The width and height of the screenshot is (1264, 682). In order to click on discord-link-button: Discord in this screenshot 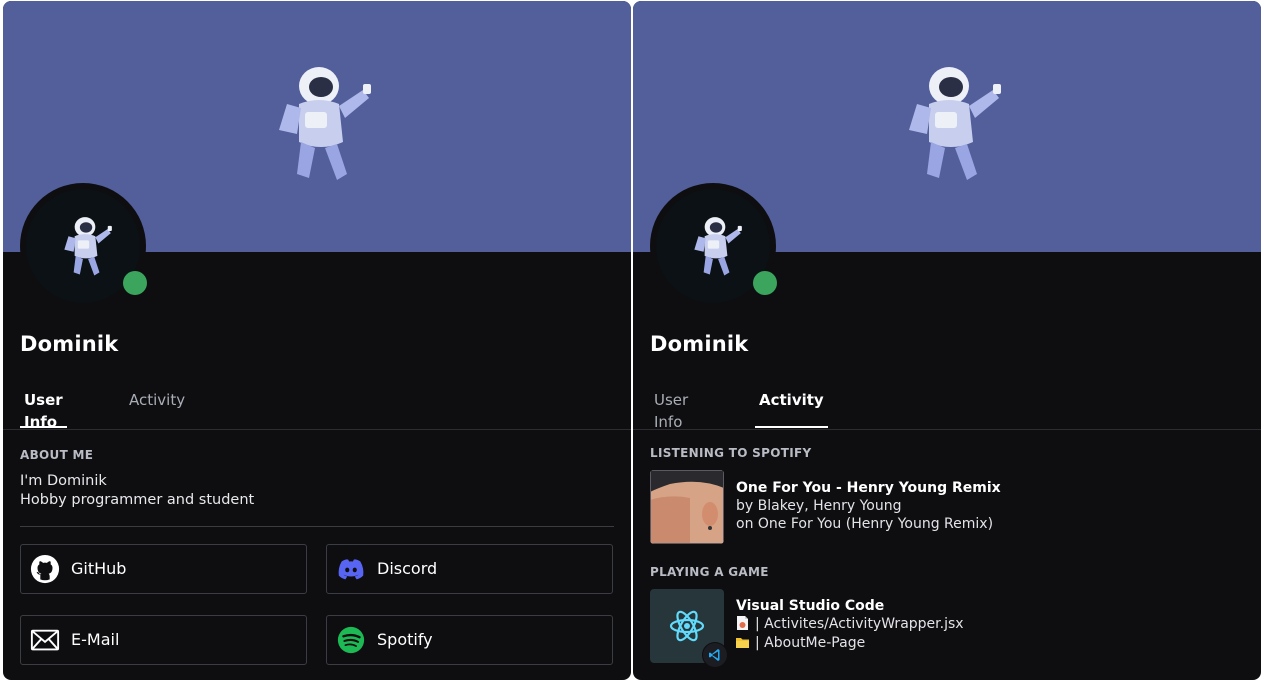, I will do `click(469, 569)`.